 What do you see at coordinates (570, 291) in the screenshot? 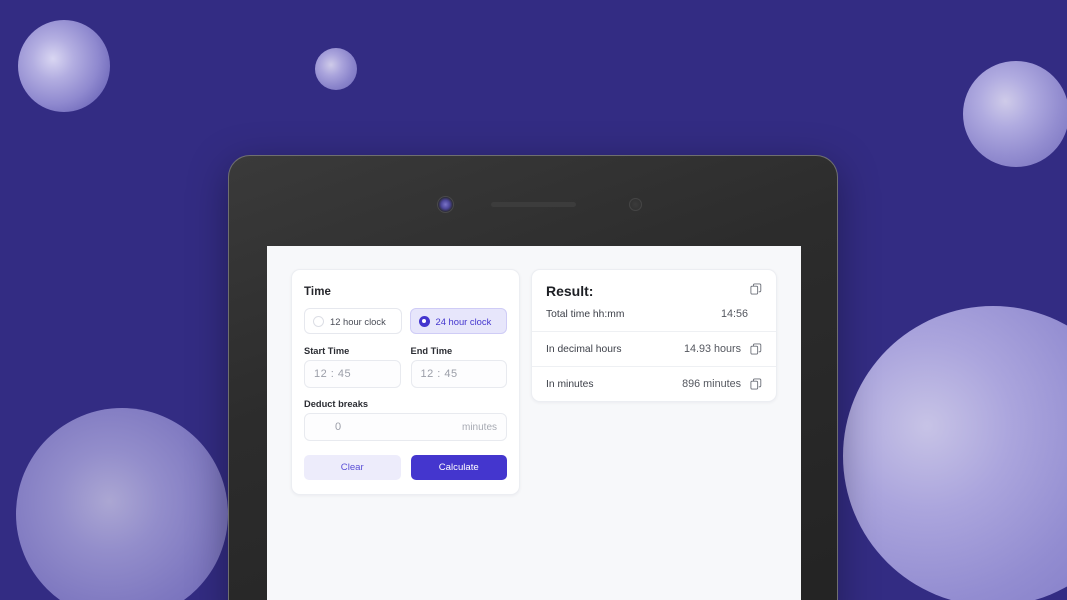
I see `result-title: Result:` at bounding box center [570, 291].